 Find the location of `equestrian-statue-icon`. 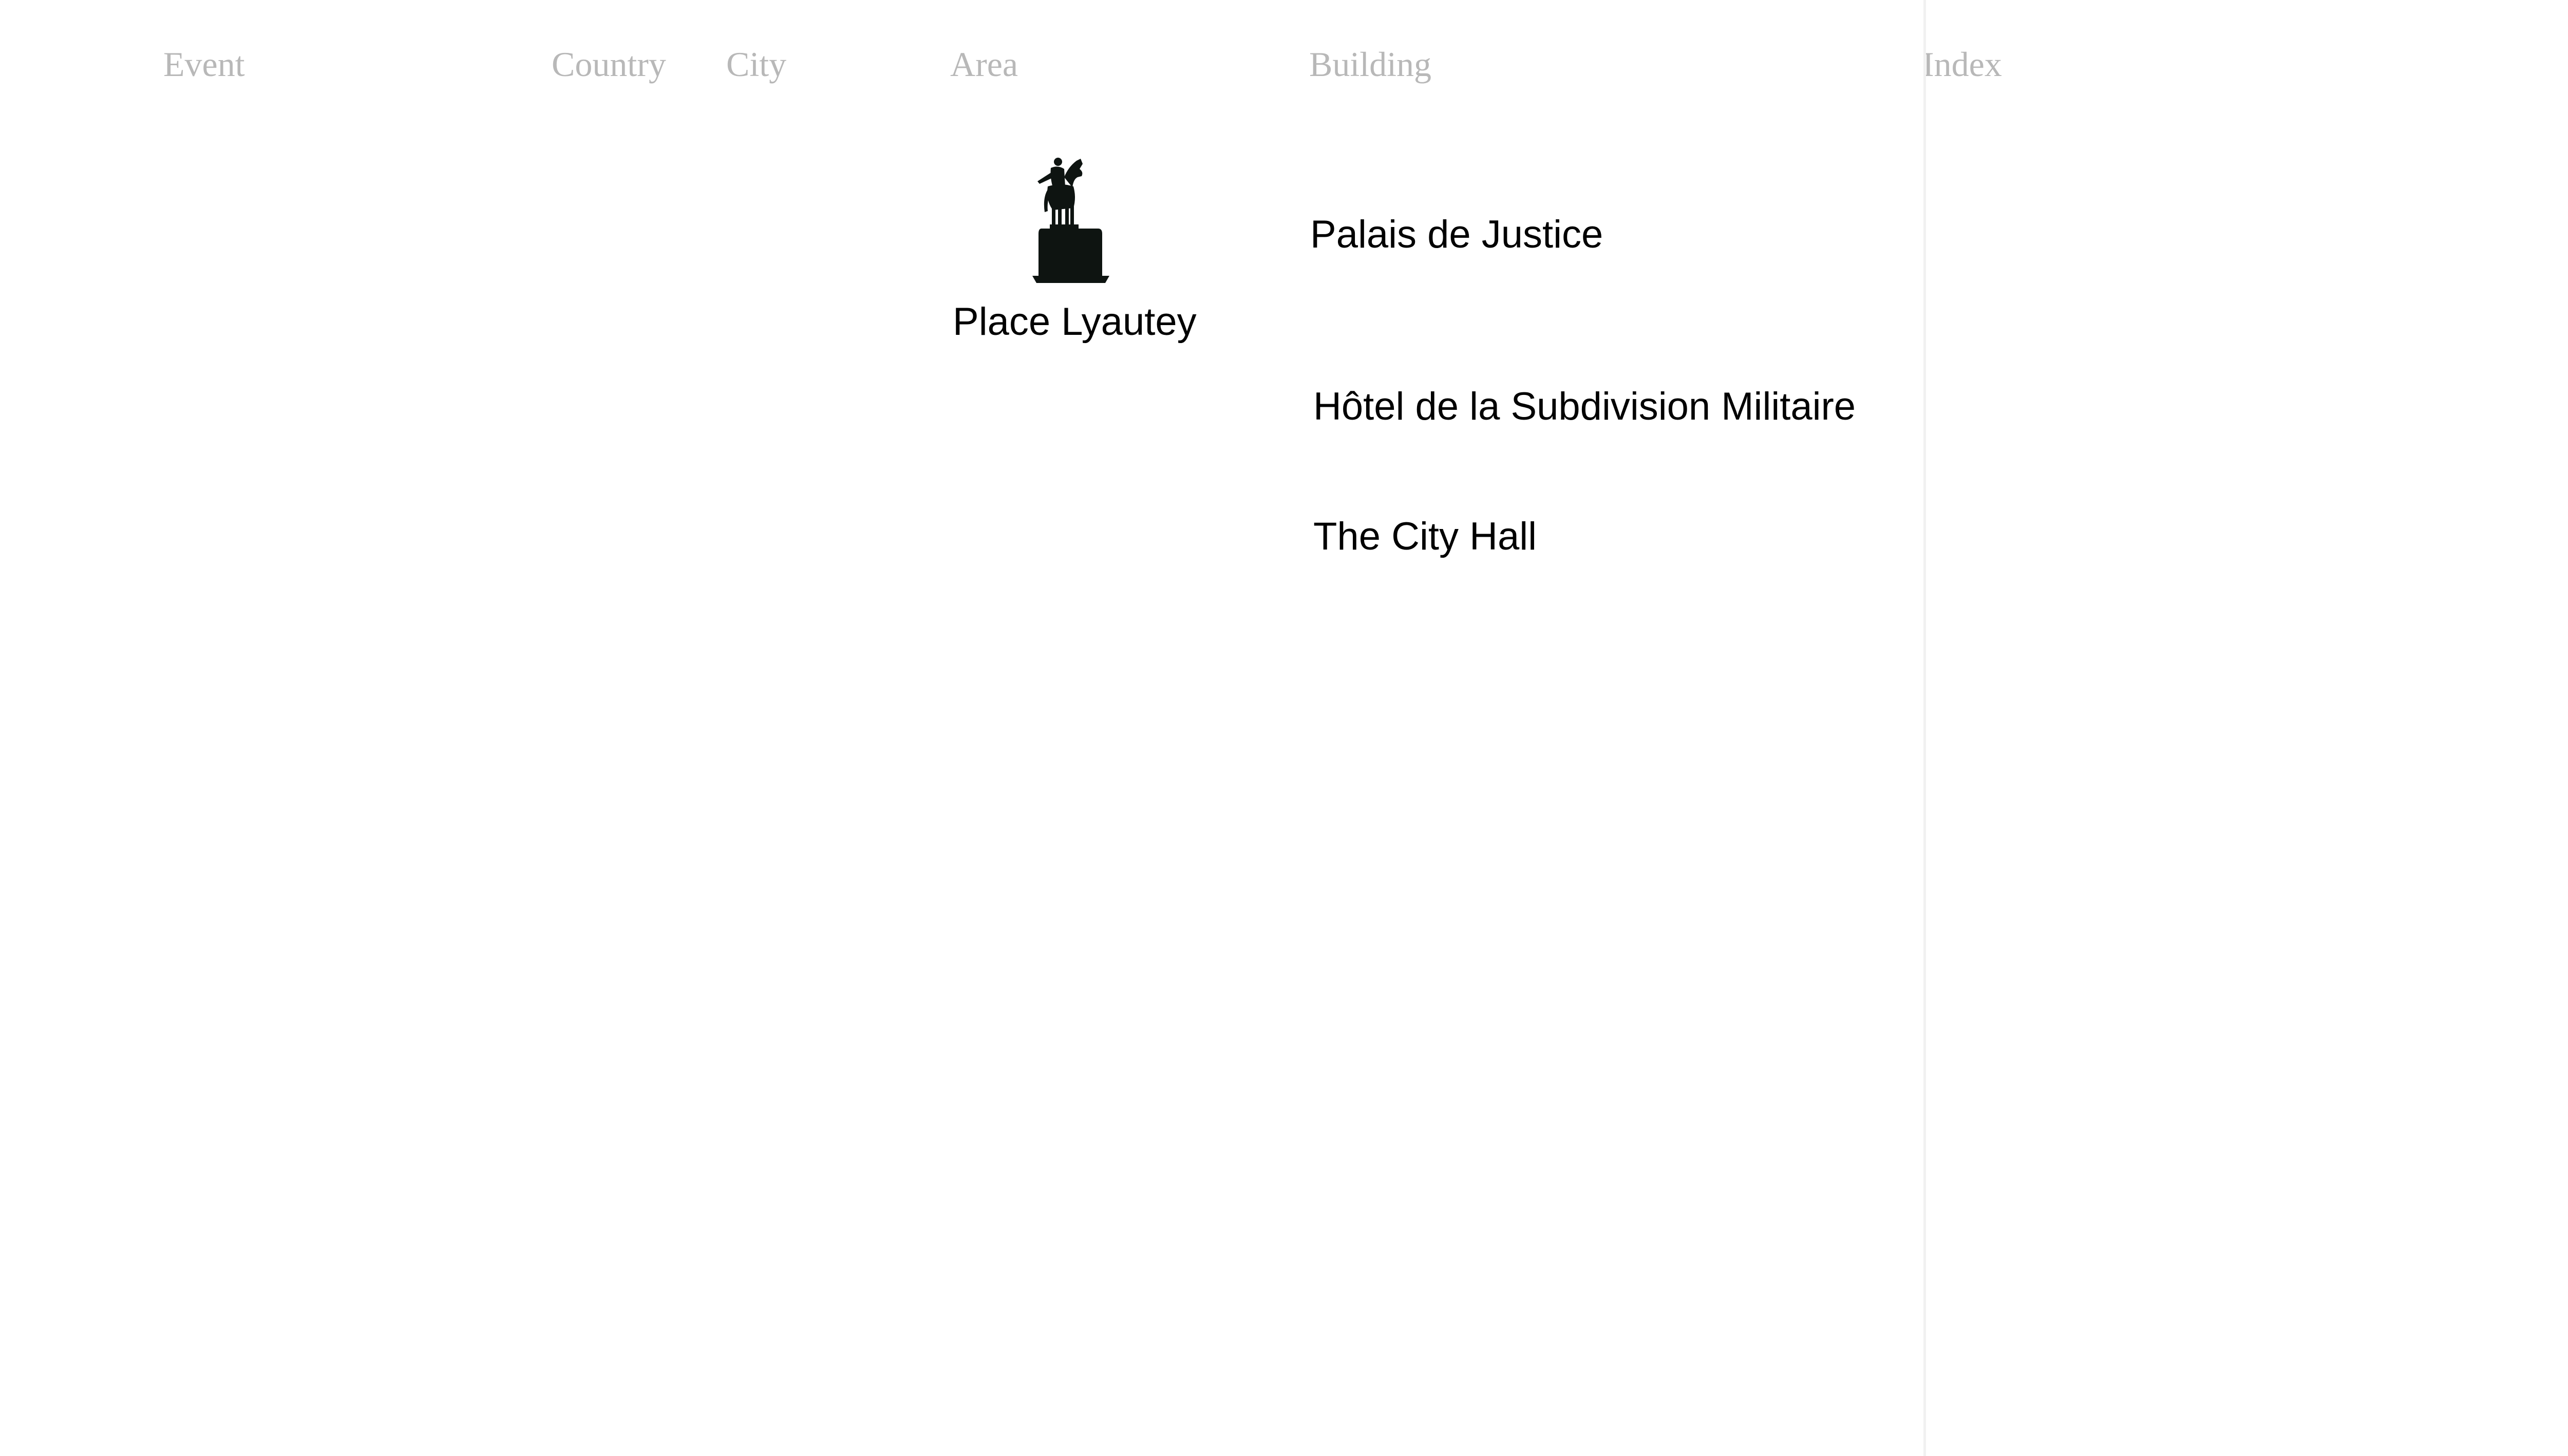

equestrian-statue-icon is located at coordinates (1070, 221).